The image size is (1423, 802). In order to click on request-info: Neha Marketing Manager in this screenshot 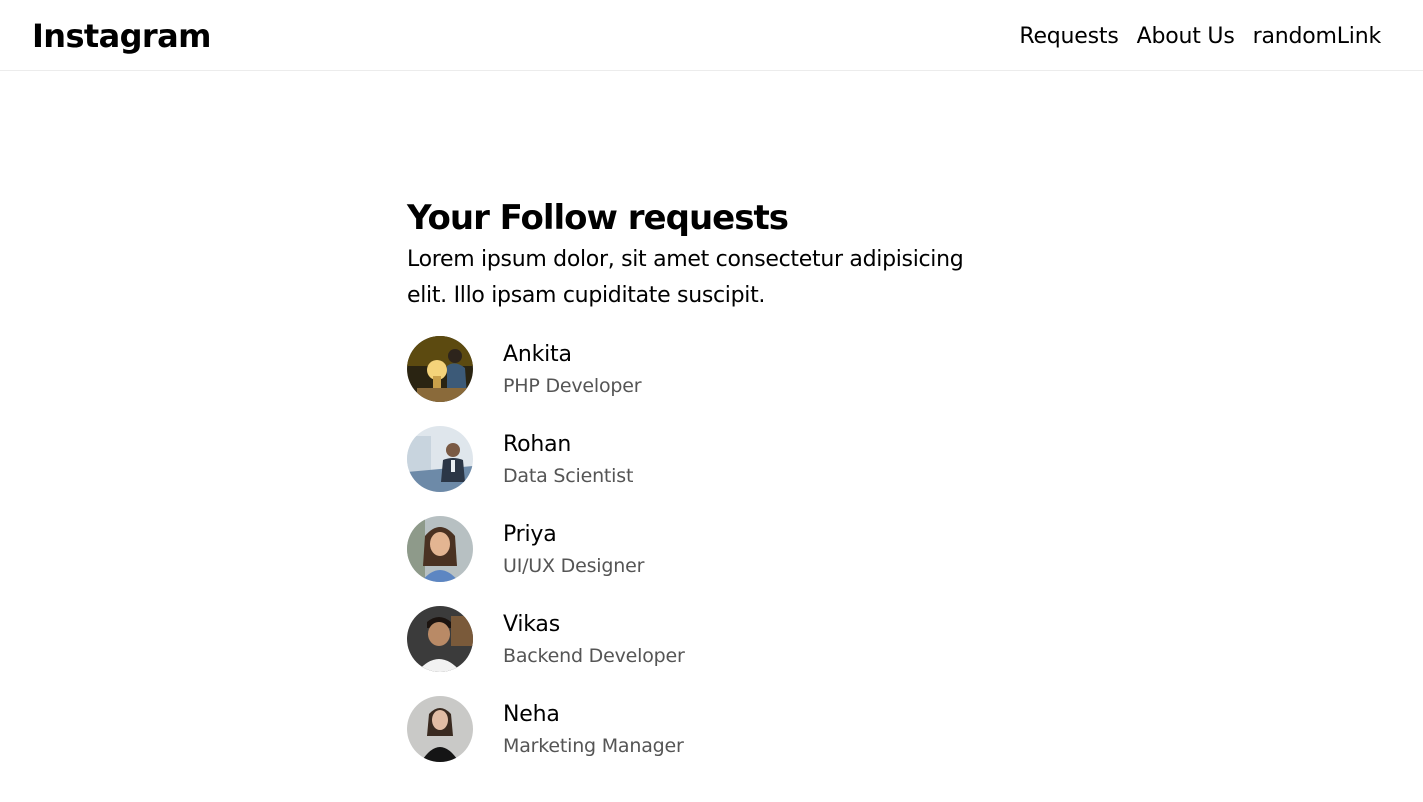, I will do `click(593, 728)`.